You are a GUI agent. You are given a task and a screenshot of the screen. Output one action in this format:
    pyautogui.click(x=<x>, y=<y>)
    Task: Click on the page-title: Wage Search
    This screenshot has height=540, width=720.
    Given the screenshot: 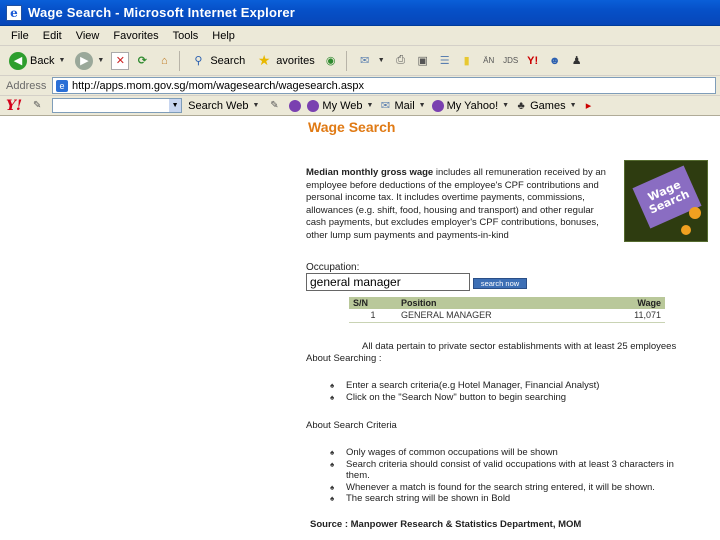 What is the action you would take?
    pyautogui.click(x=352, y=127)
    